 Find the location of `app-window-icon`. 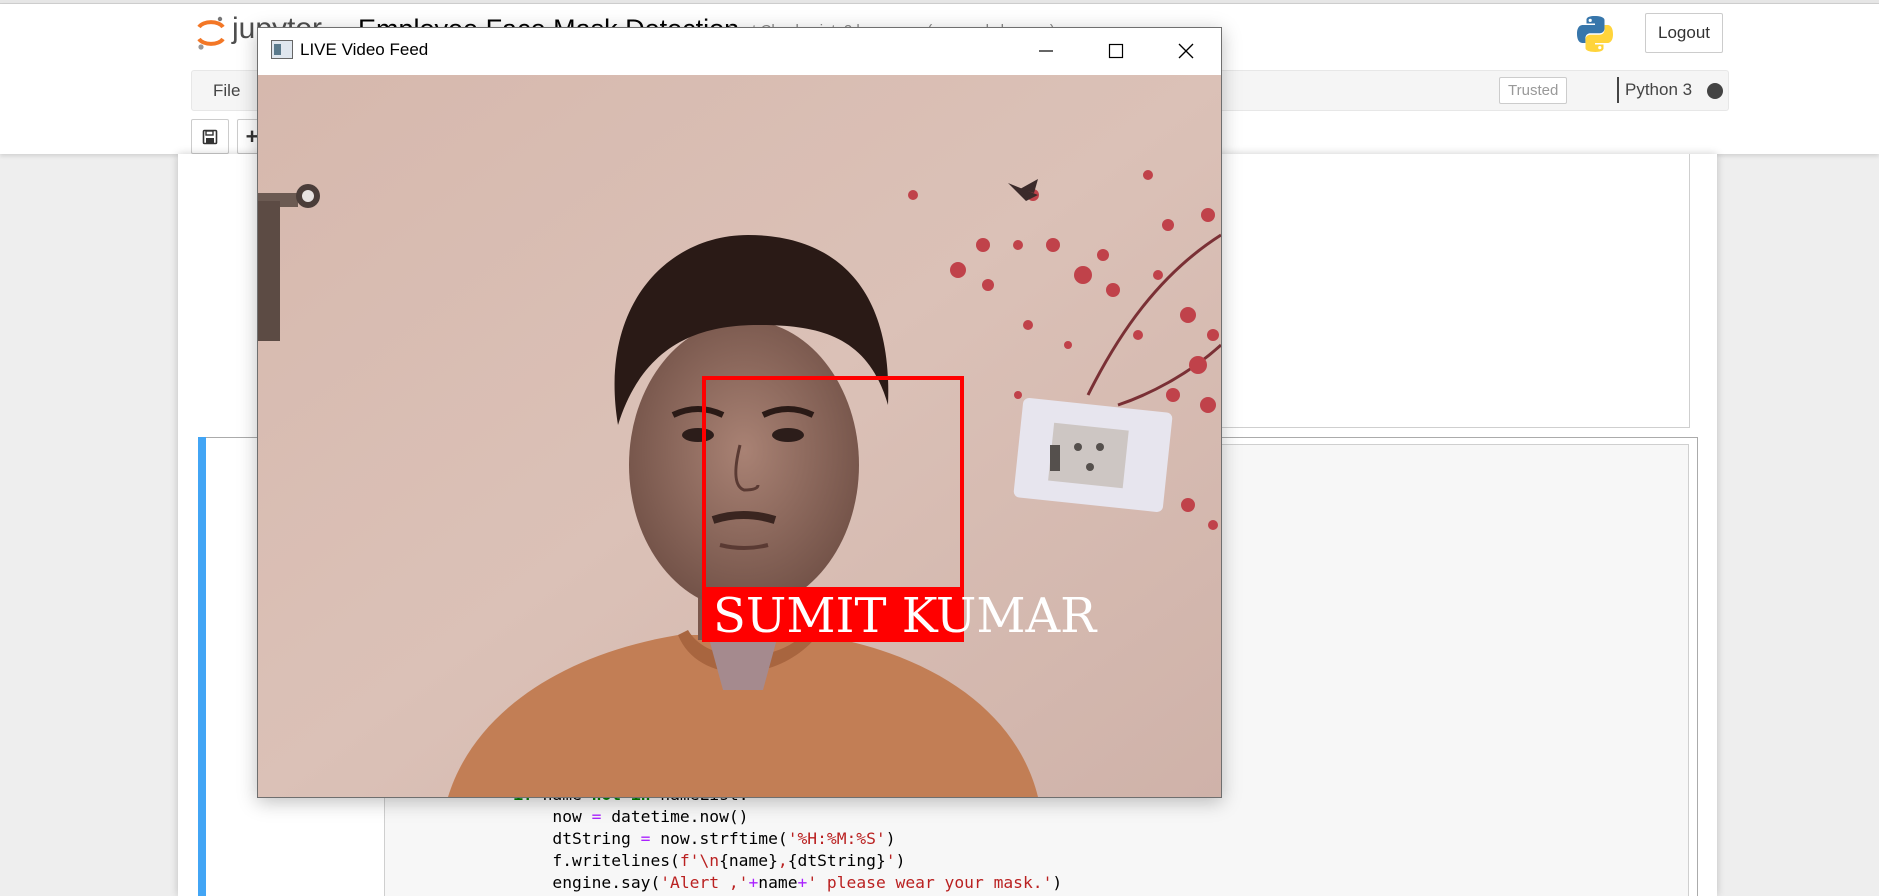

app-window-icon is located at coordinates (282, 49).